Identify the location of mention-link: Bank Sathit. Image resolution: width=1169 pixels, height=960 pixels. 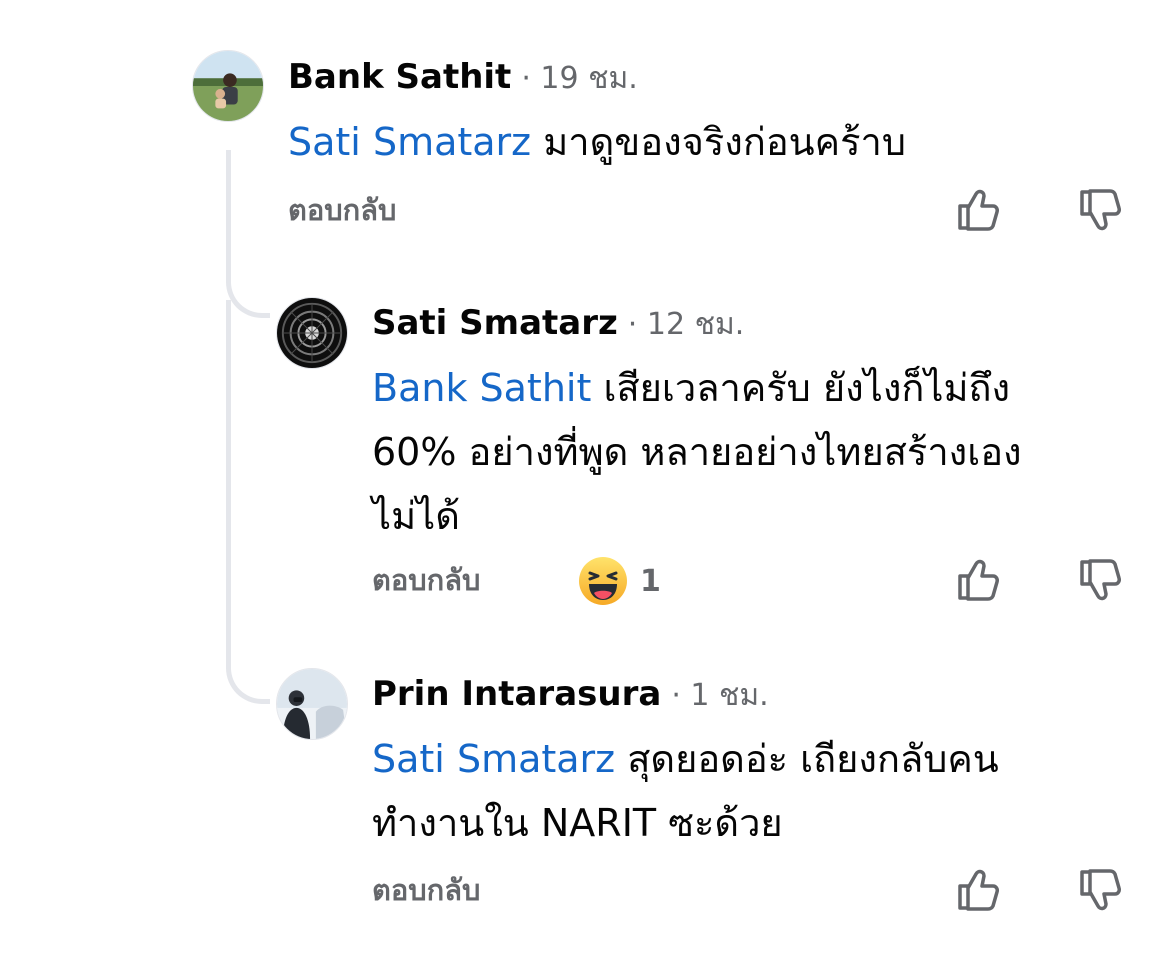
(481, 388).